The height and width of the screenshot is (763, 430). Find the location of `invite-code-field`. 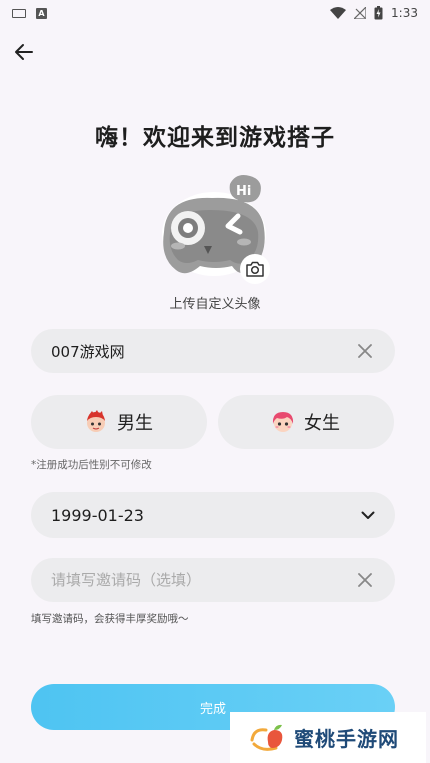

invite-code-field is located at coordinates (213, 580).